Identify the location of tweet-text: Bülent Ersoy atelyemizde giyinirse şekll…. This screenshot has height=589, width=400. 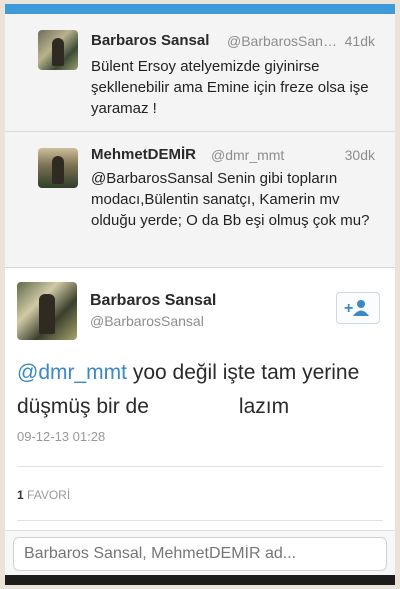
(230, 87).